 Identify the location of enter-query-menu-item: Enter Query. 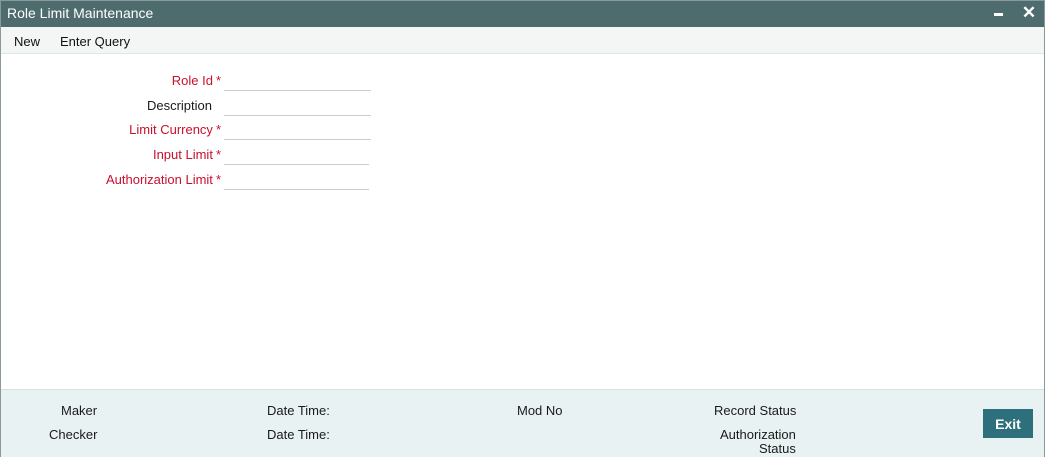
(95, 41).